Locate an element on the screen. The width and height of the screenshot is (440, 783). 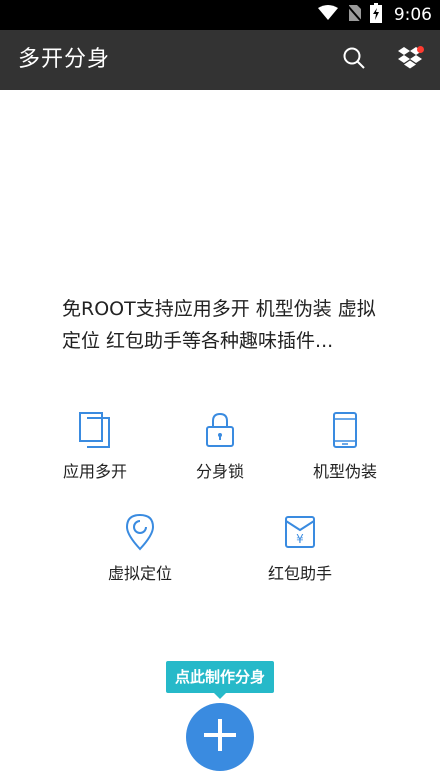
notification-dot is located at coordinates (420, 49).